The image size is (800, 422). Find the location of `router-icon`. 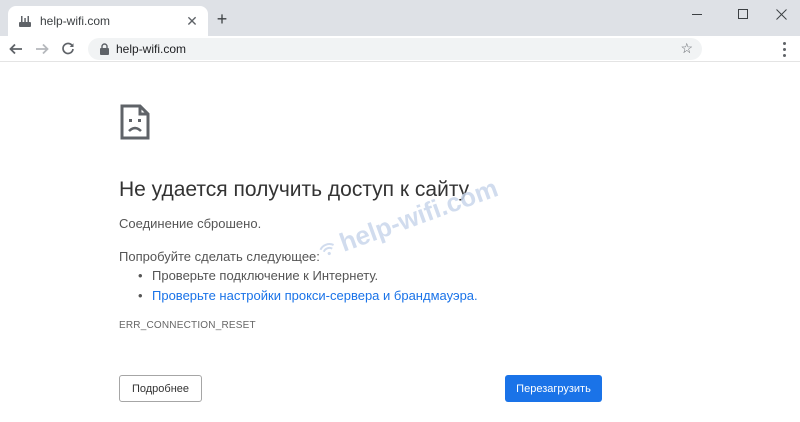

router-icon is located at coordinates (25, 21).